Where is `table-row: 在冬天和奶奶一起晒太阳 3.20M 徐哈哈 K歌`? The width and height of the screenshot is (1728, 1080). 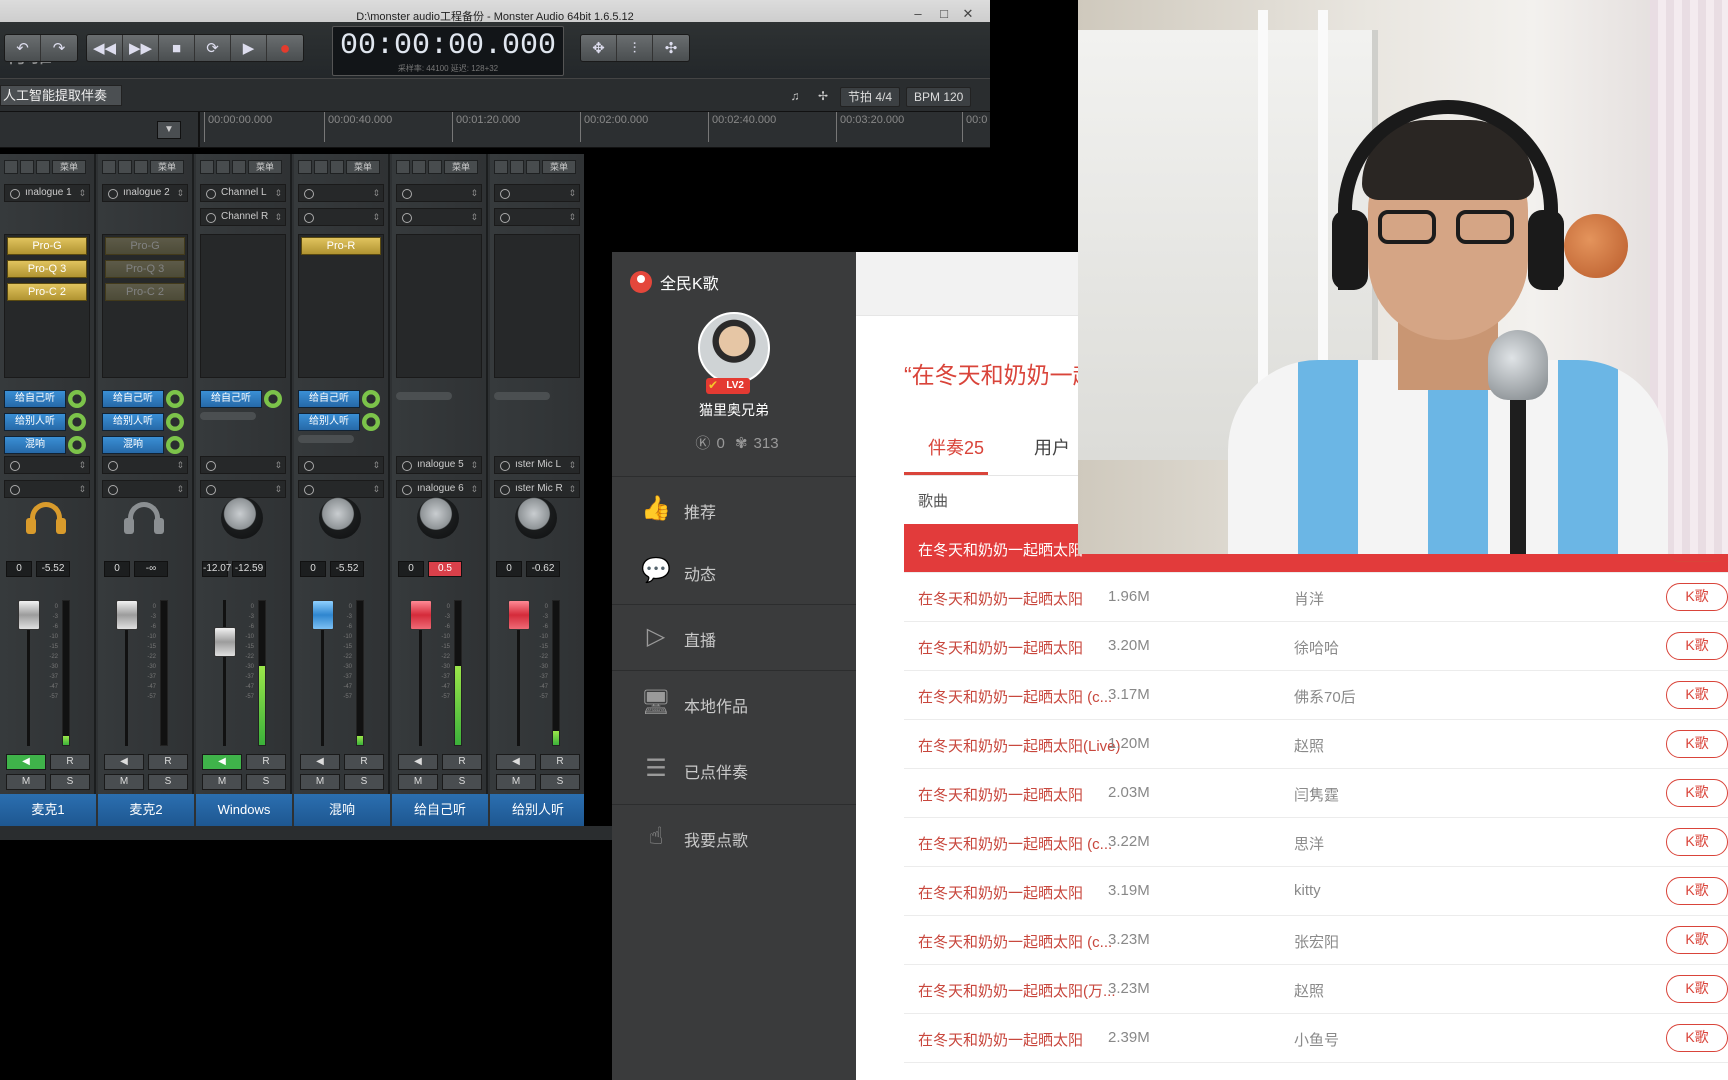
table-row: 在冬天和奶奶一起晒太阳 3.20M 徐哈哈 K歌 is located at coordinates (1316, 646).